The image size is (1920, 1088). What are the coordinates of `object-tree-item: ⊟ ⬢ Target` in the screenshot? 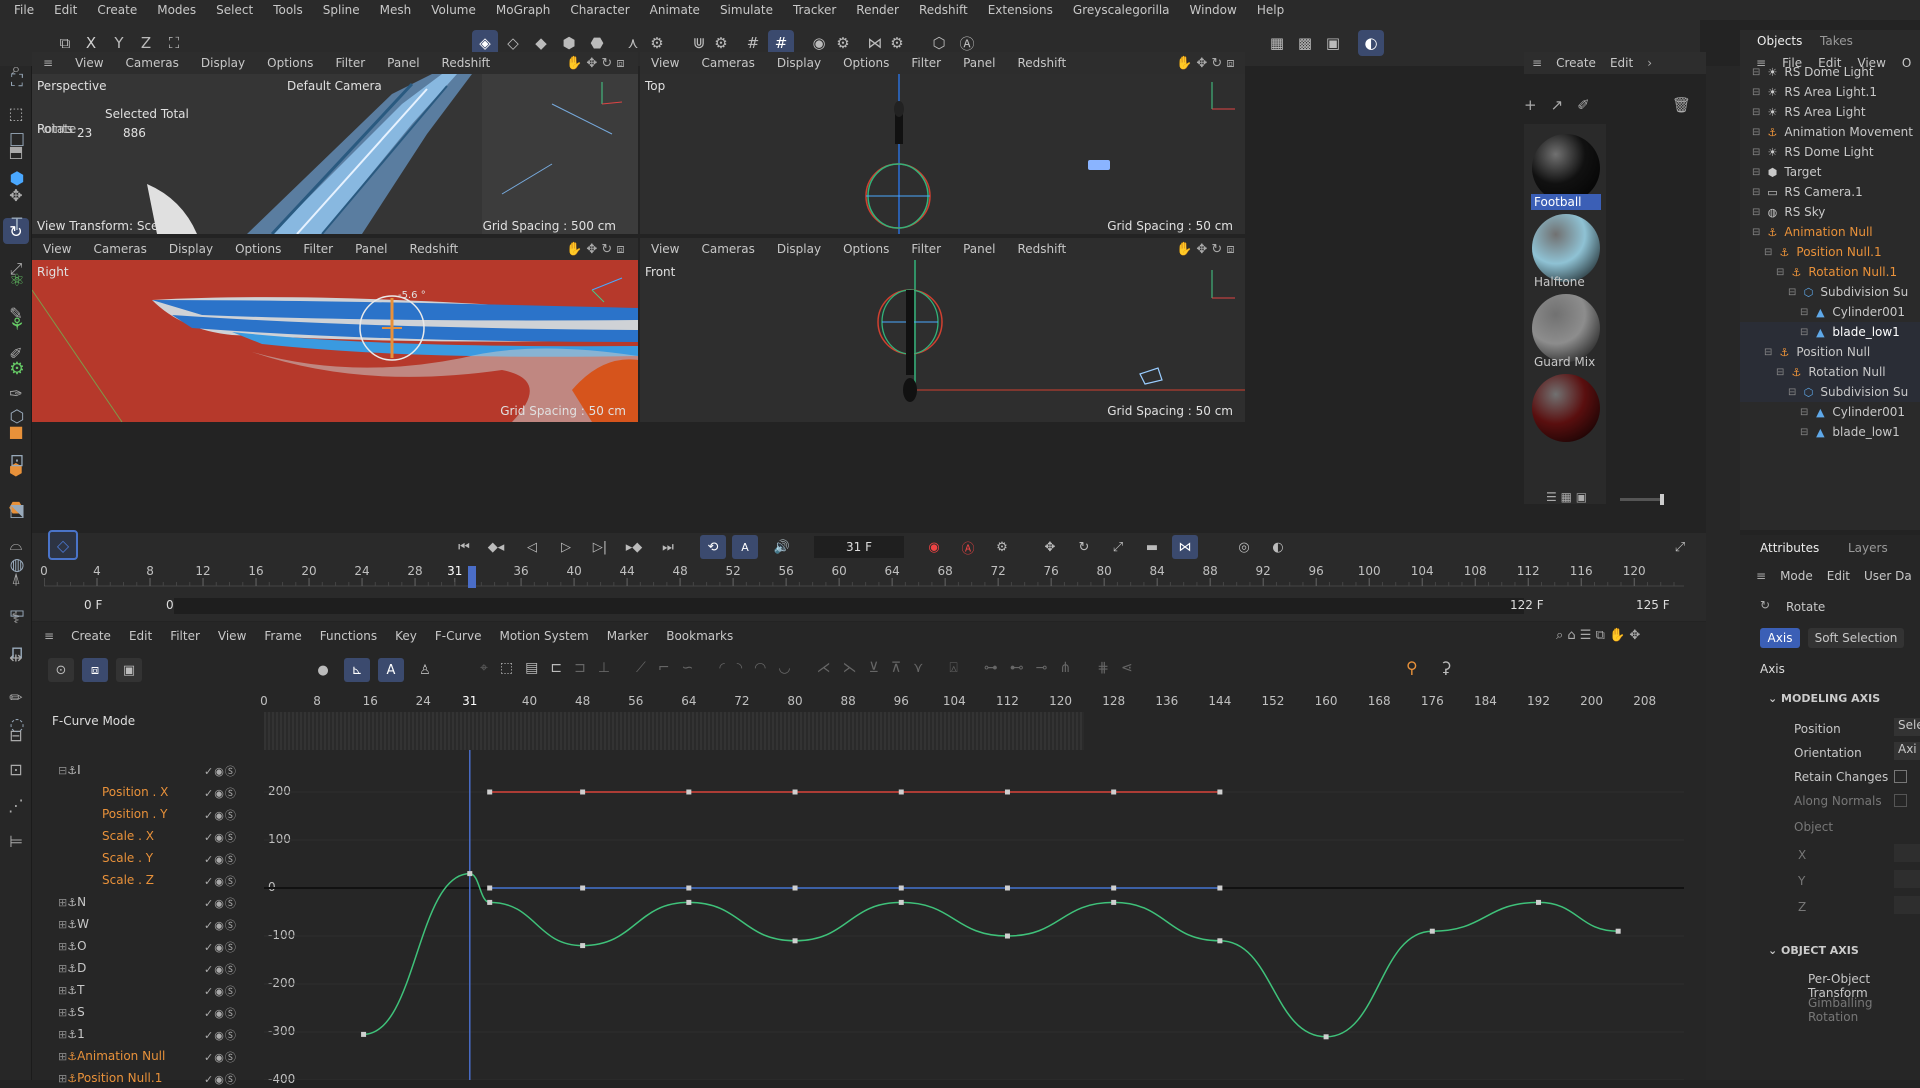 It's located at (1787, 172).